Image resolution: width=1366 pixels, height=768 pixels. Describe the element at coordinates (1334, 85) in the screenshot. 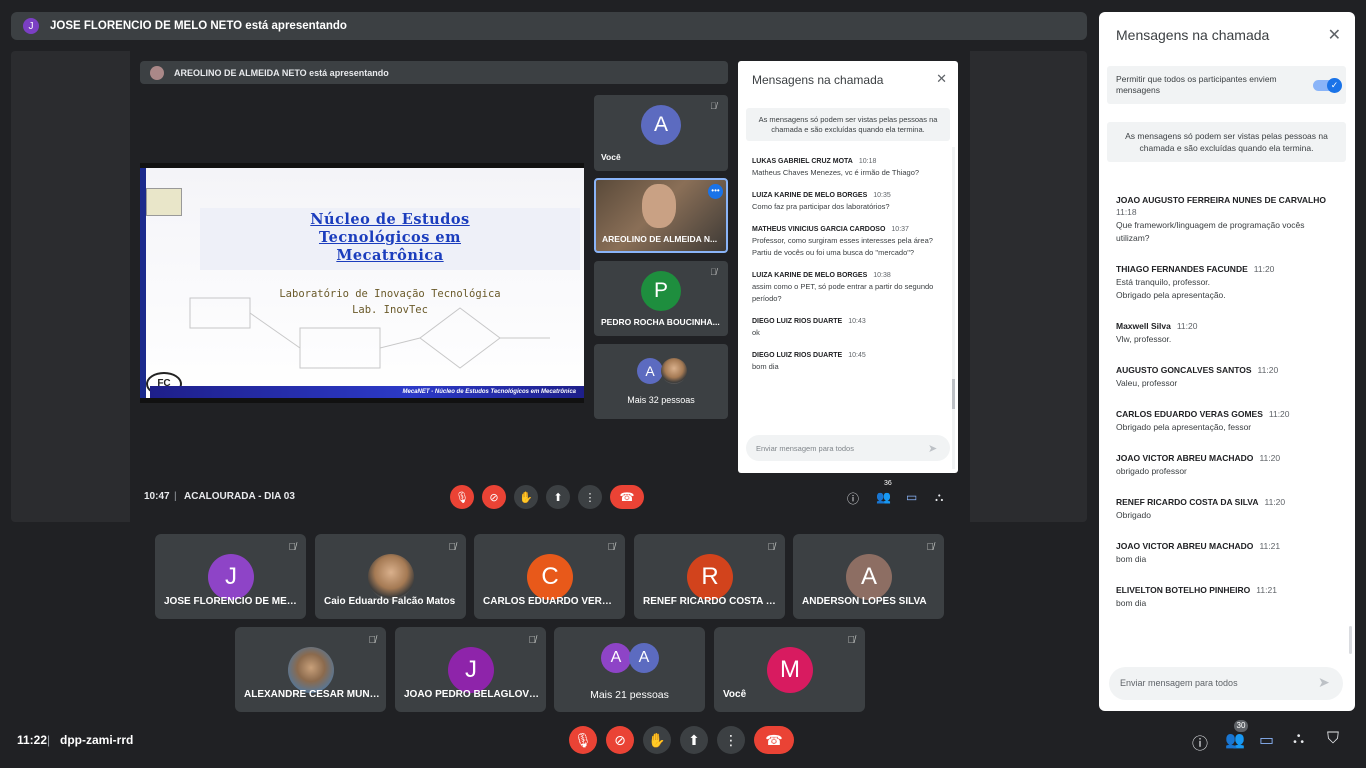

I see `check-icon: ✓` at that location.